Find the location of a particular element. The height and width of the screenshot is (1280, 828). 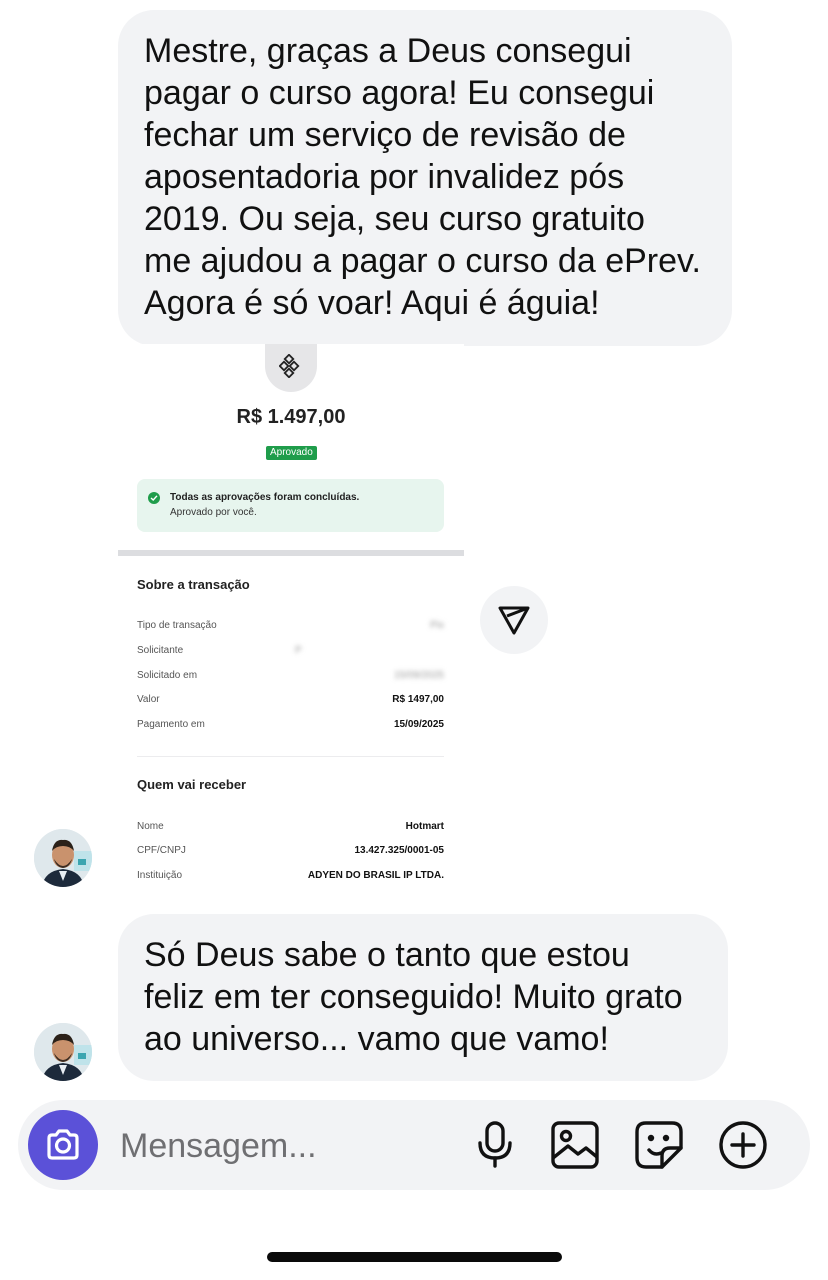

transaction-row: Valor R$ 1497,00 is located at coordinates (290, 701).